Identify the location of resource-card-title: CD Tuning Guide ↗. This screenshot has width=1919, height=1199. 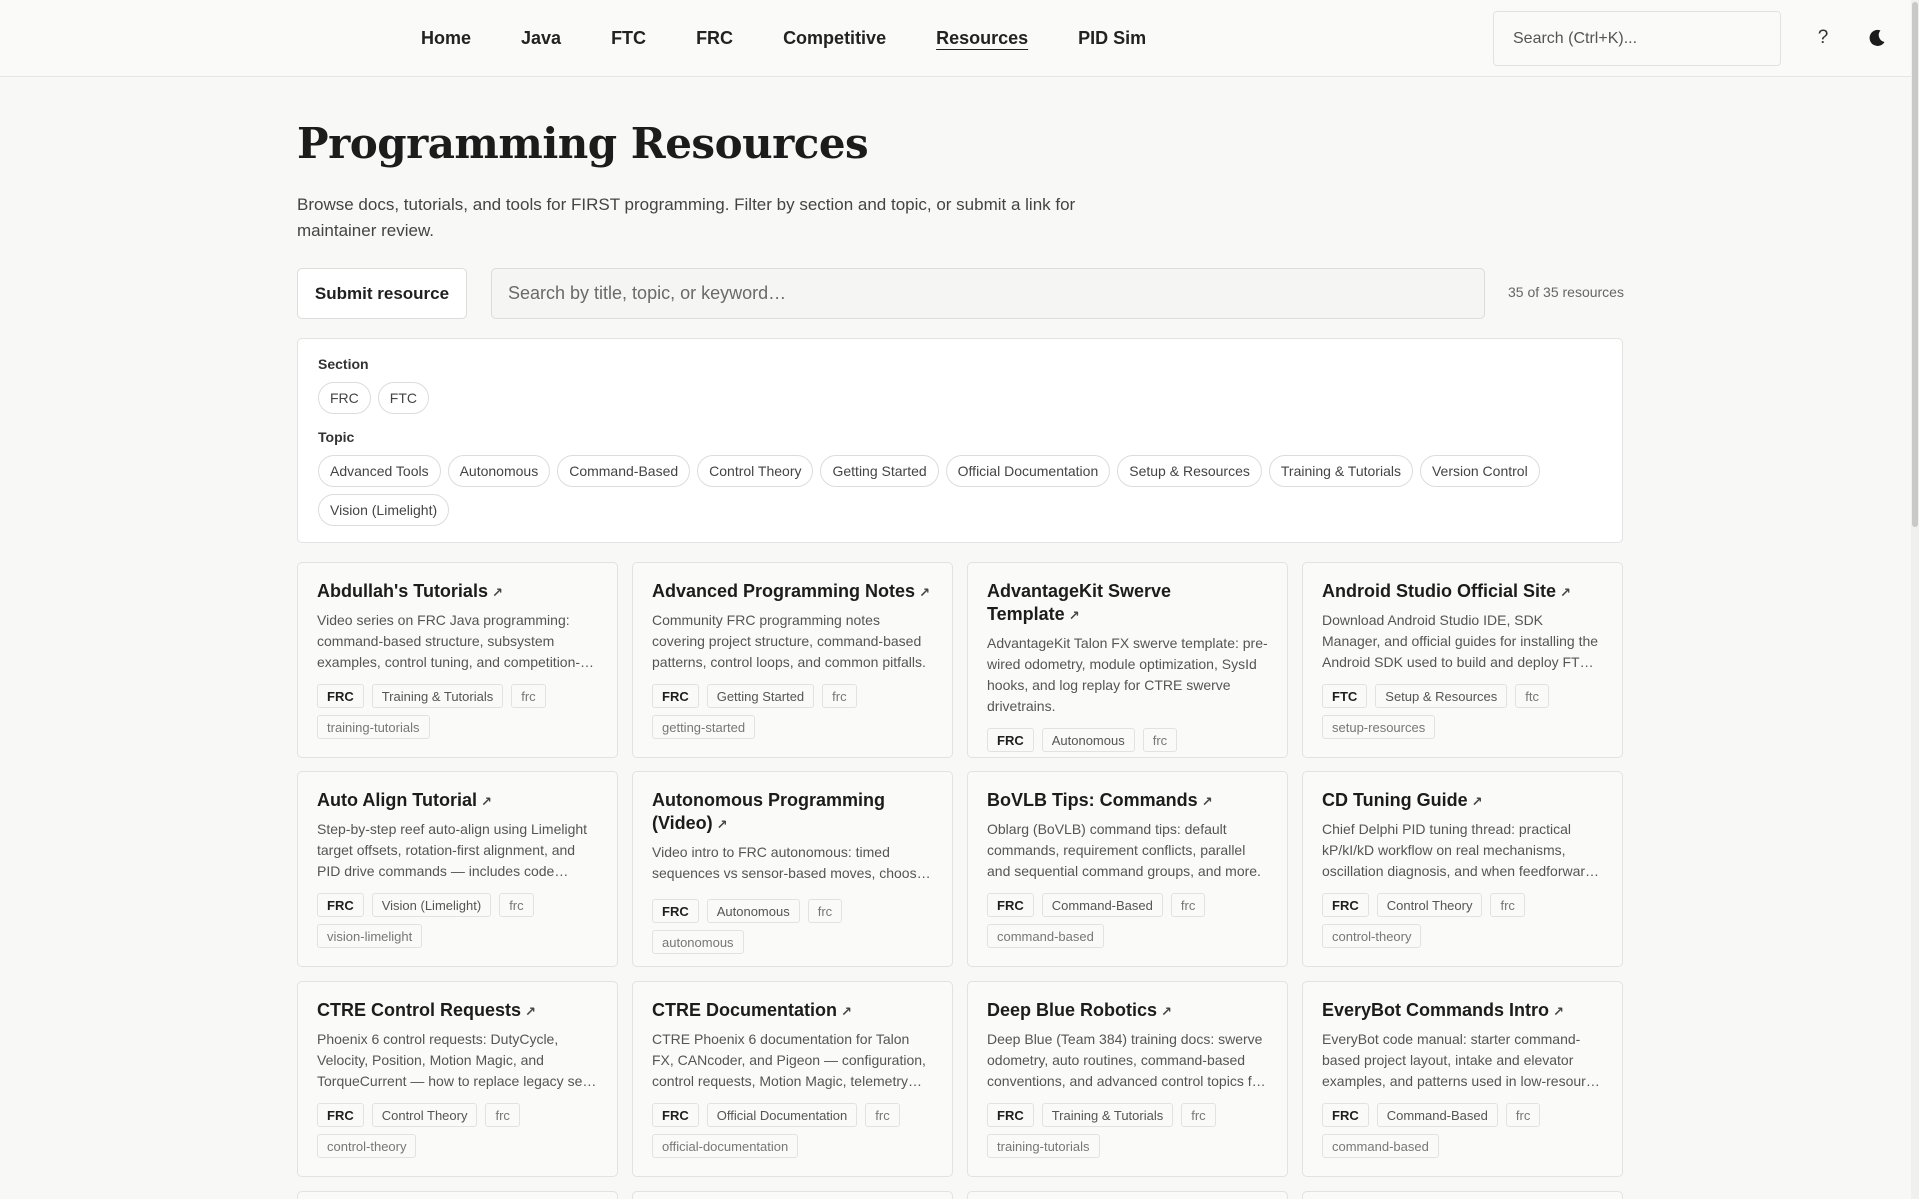
(1462, 801).